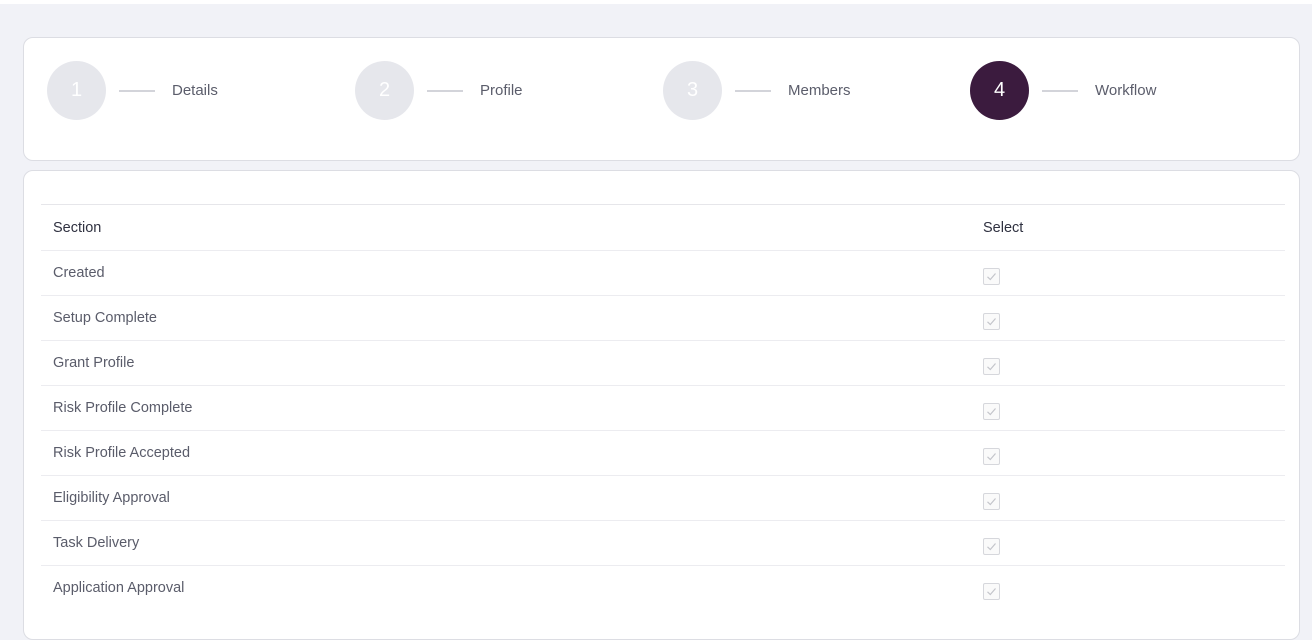 This screenshot has height=640, width=1312. I want to click on step-number-circle: 1, so click(76, 90).